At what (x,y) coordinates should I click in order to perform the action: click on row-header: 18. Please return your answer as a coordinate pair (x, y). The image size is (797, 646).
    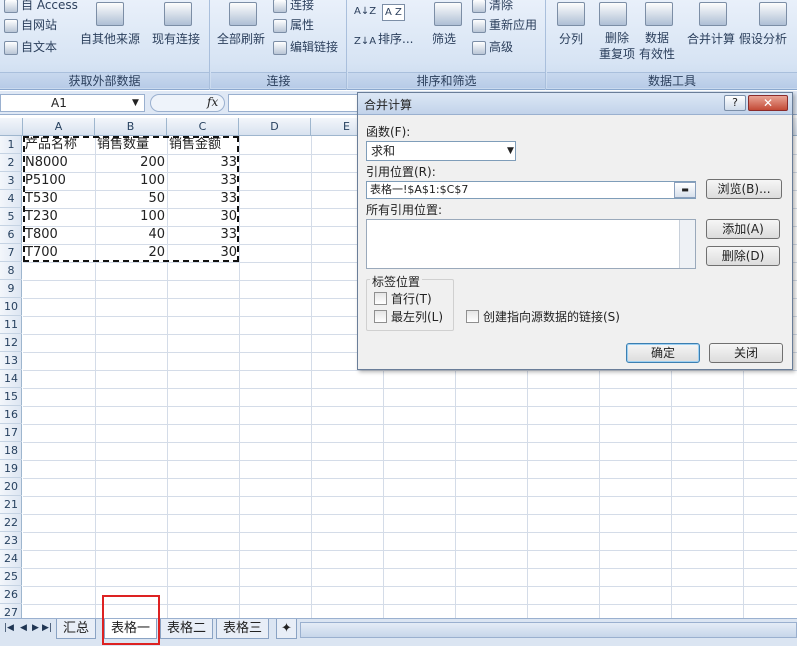
    Looking at the image, I should click on (11, 451).